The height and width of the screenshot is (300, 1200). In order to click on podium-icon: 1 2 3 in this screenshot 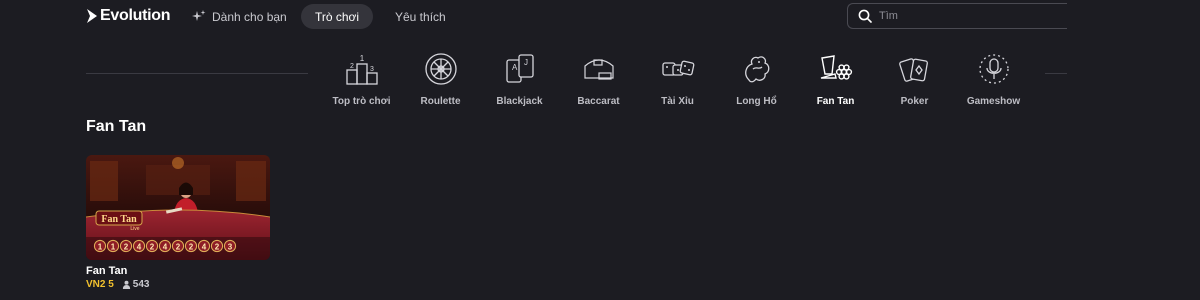, I will do `click(361, 69)`.